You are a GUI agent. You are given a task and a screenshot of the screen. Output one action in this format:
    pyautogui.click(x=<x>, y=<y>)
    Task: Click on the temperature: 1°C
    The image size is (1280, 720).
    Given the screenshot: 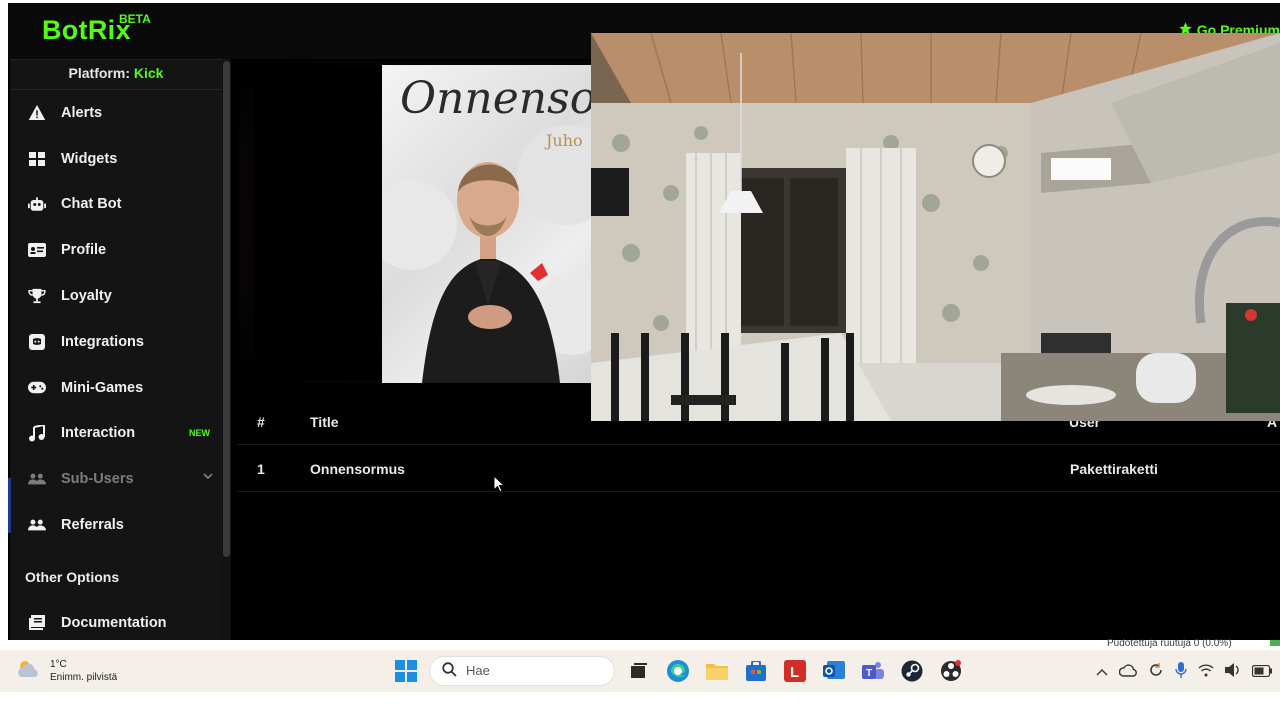 What is the action you would take?
    pyautogui.click(x=58, y=664)
    